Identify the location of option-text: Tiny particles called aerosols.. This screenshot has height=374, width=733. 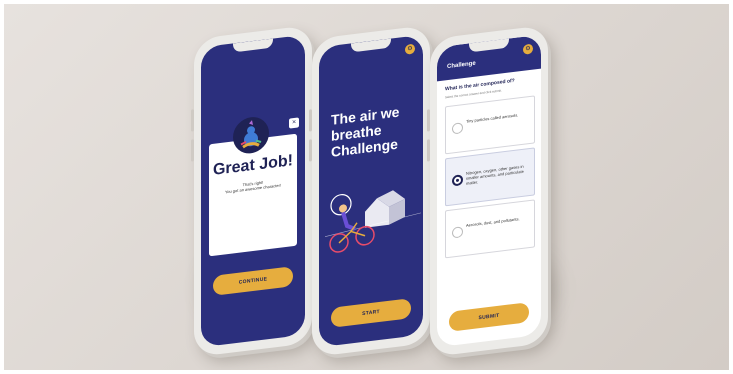
(492, 118).